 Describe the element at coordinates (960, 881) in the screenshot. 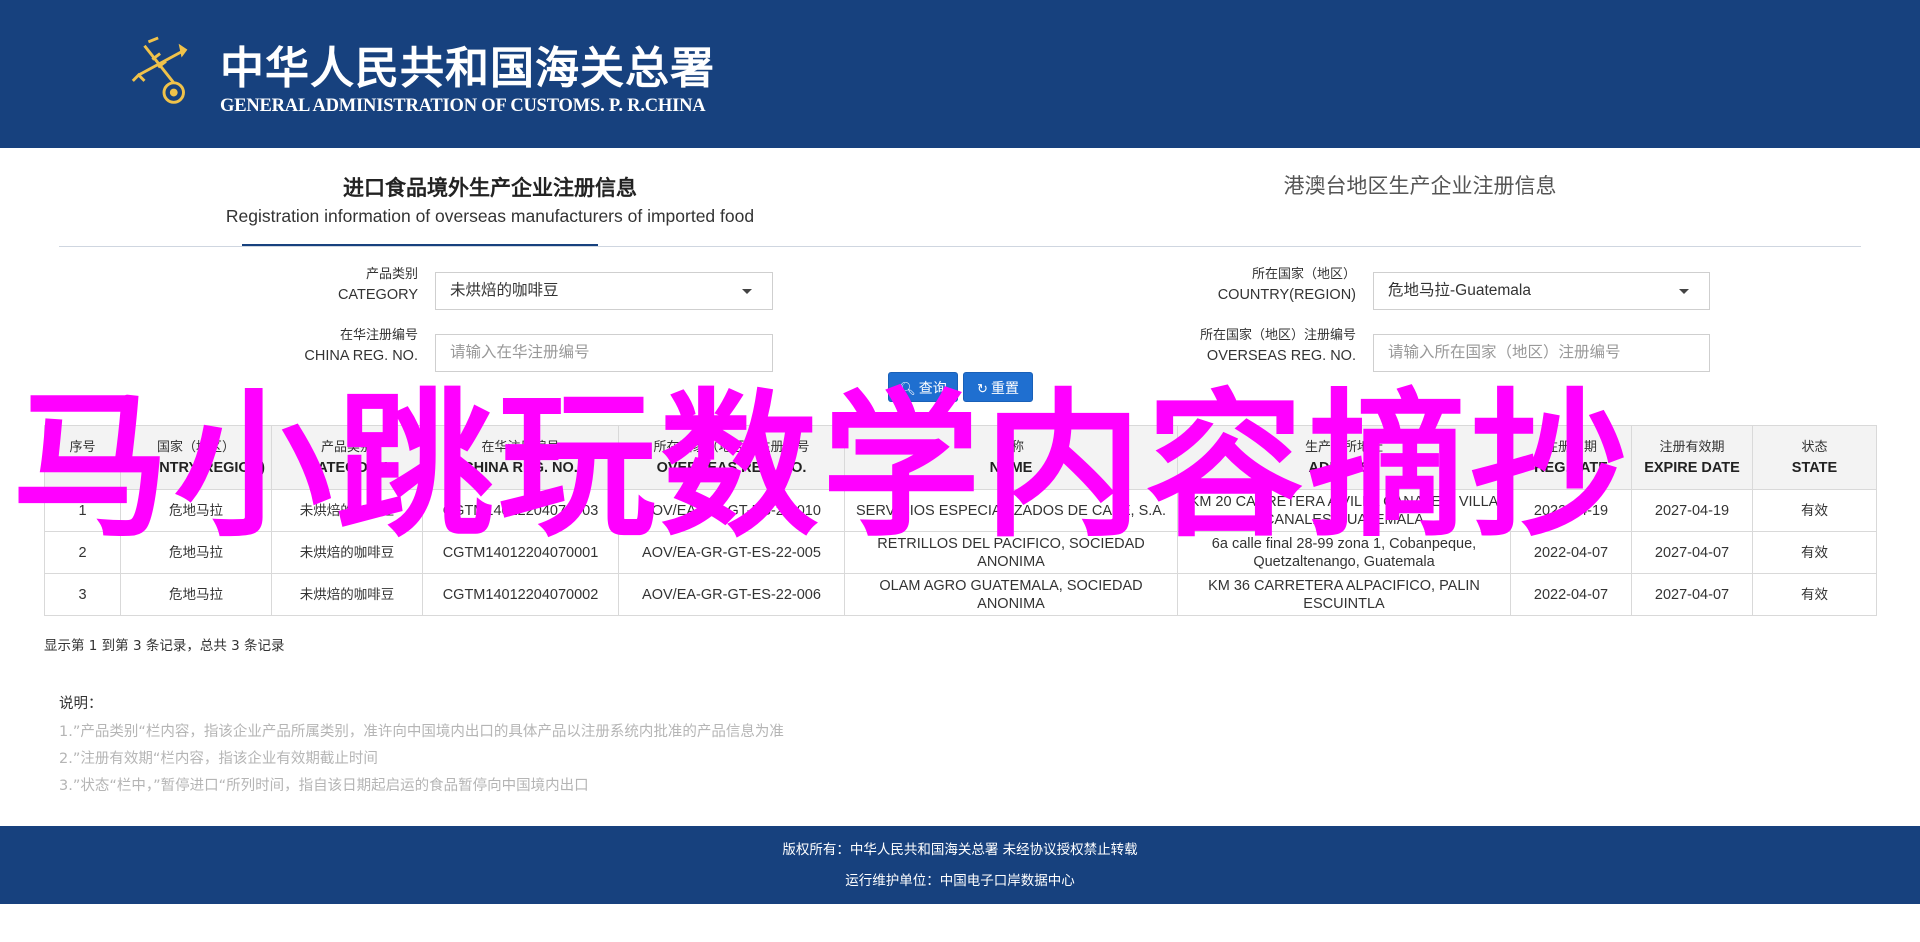

I see `footer-maintainer: 运行维护单位：中国电子口岸数据中心` at that location.